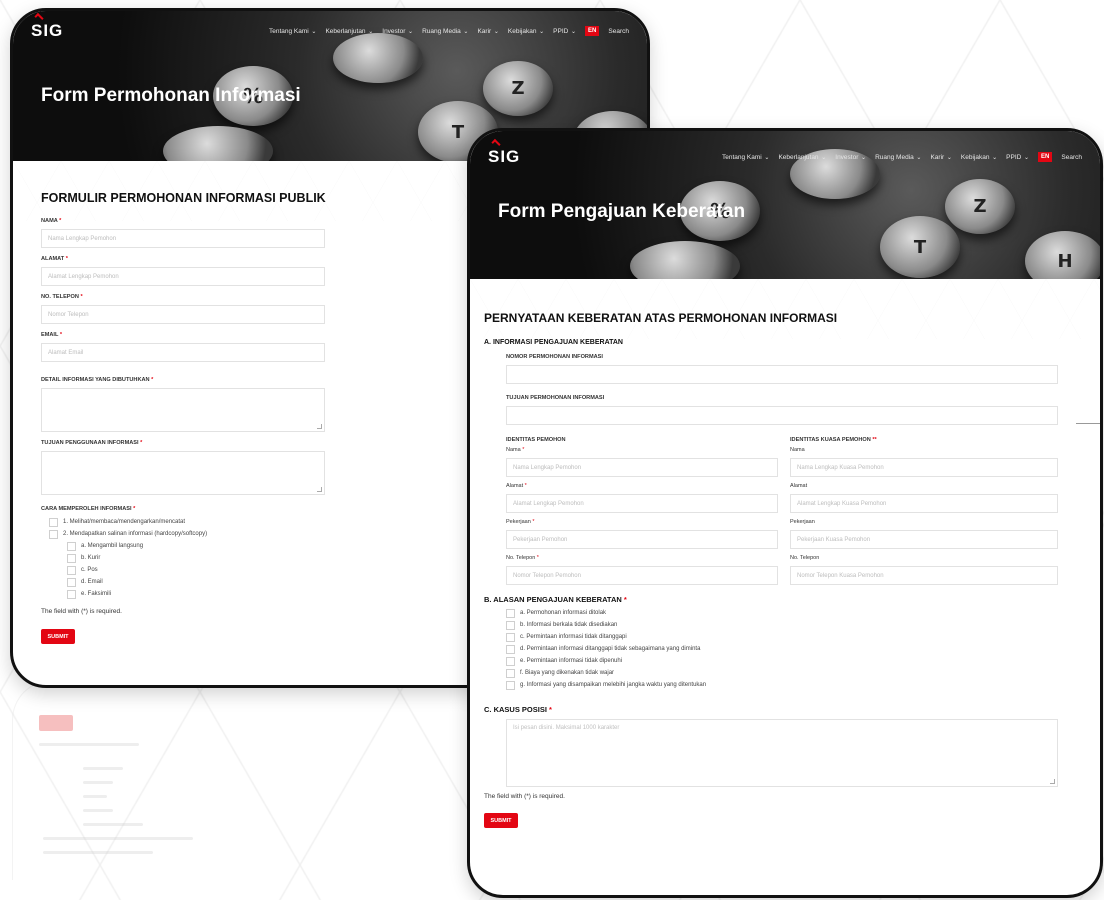 The image size is (1104, 900). What do you see at coordinates (518, 709) in the screenshot?
I see `section-c-title: C. KASUS POSISI *` at bounding box center [518, 709].